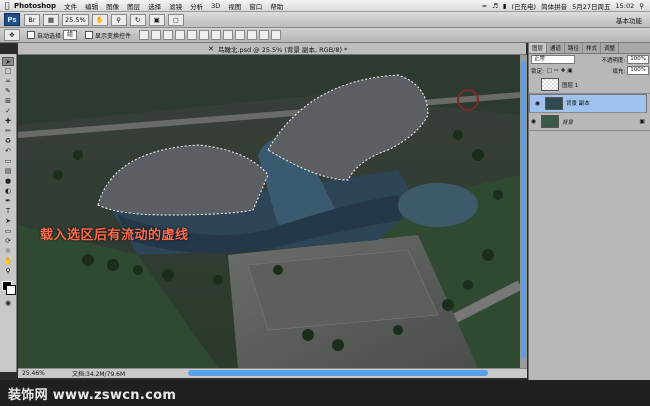  What do you see at coordinates (556, 48) in the screenshot?
I see `tab-channels: 通道` at bounding box center [556, 48].